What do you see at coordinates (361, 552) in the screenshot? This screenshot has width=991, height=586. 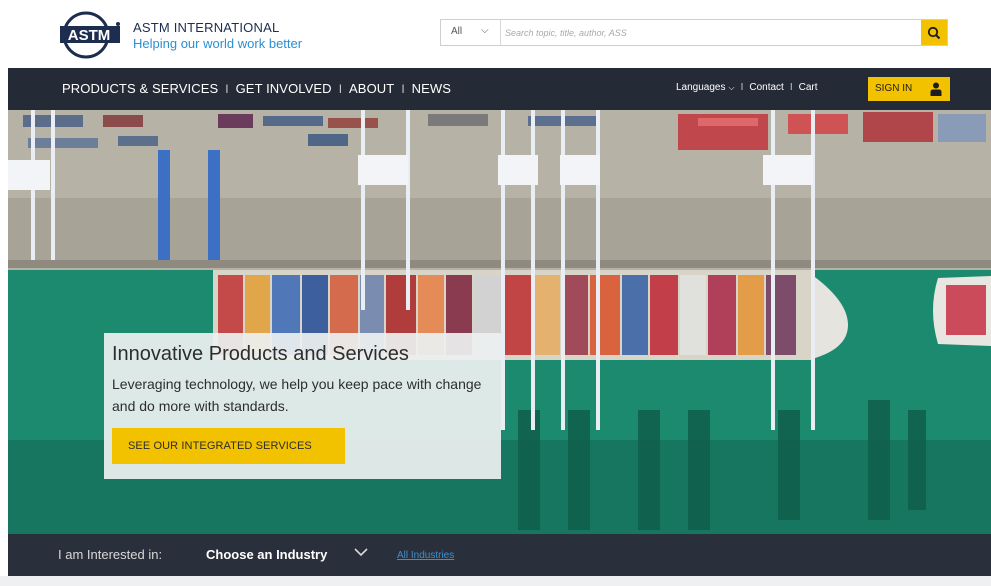 I see `chevron-down-icon` at bounding box center [361, 552].